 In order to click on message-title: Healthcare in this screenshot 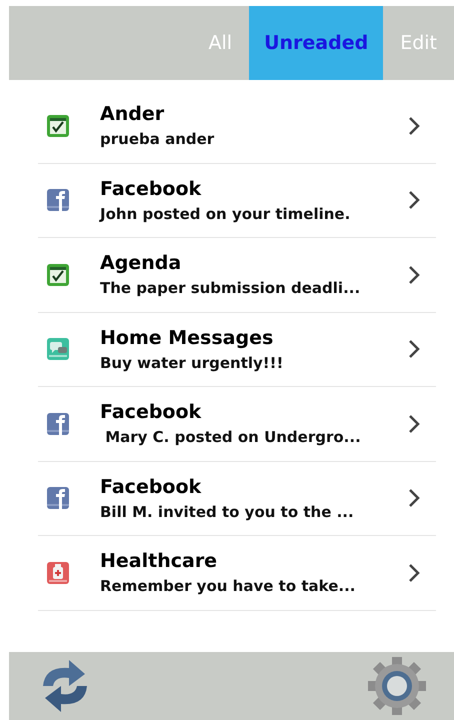, I will do `click(159, 561)`.